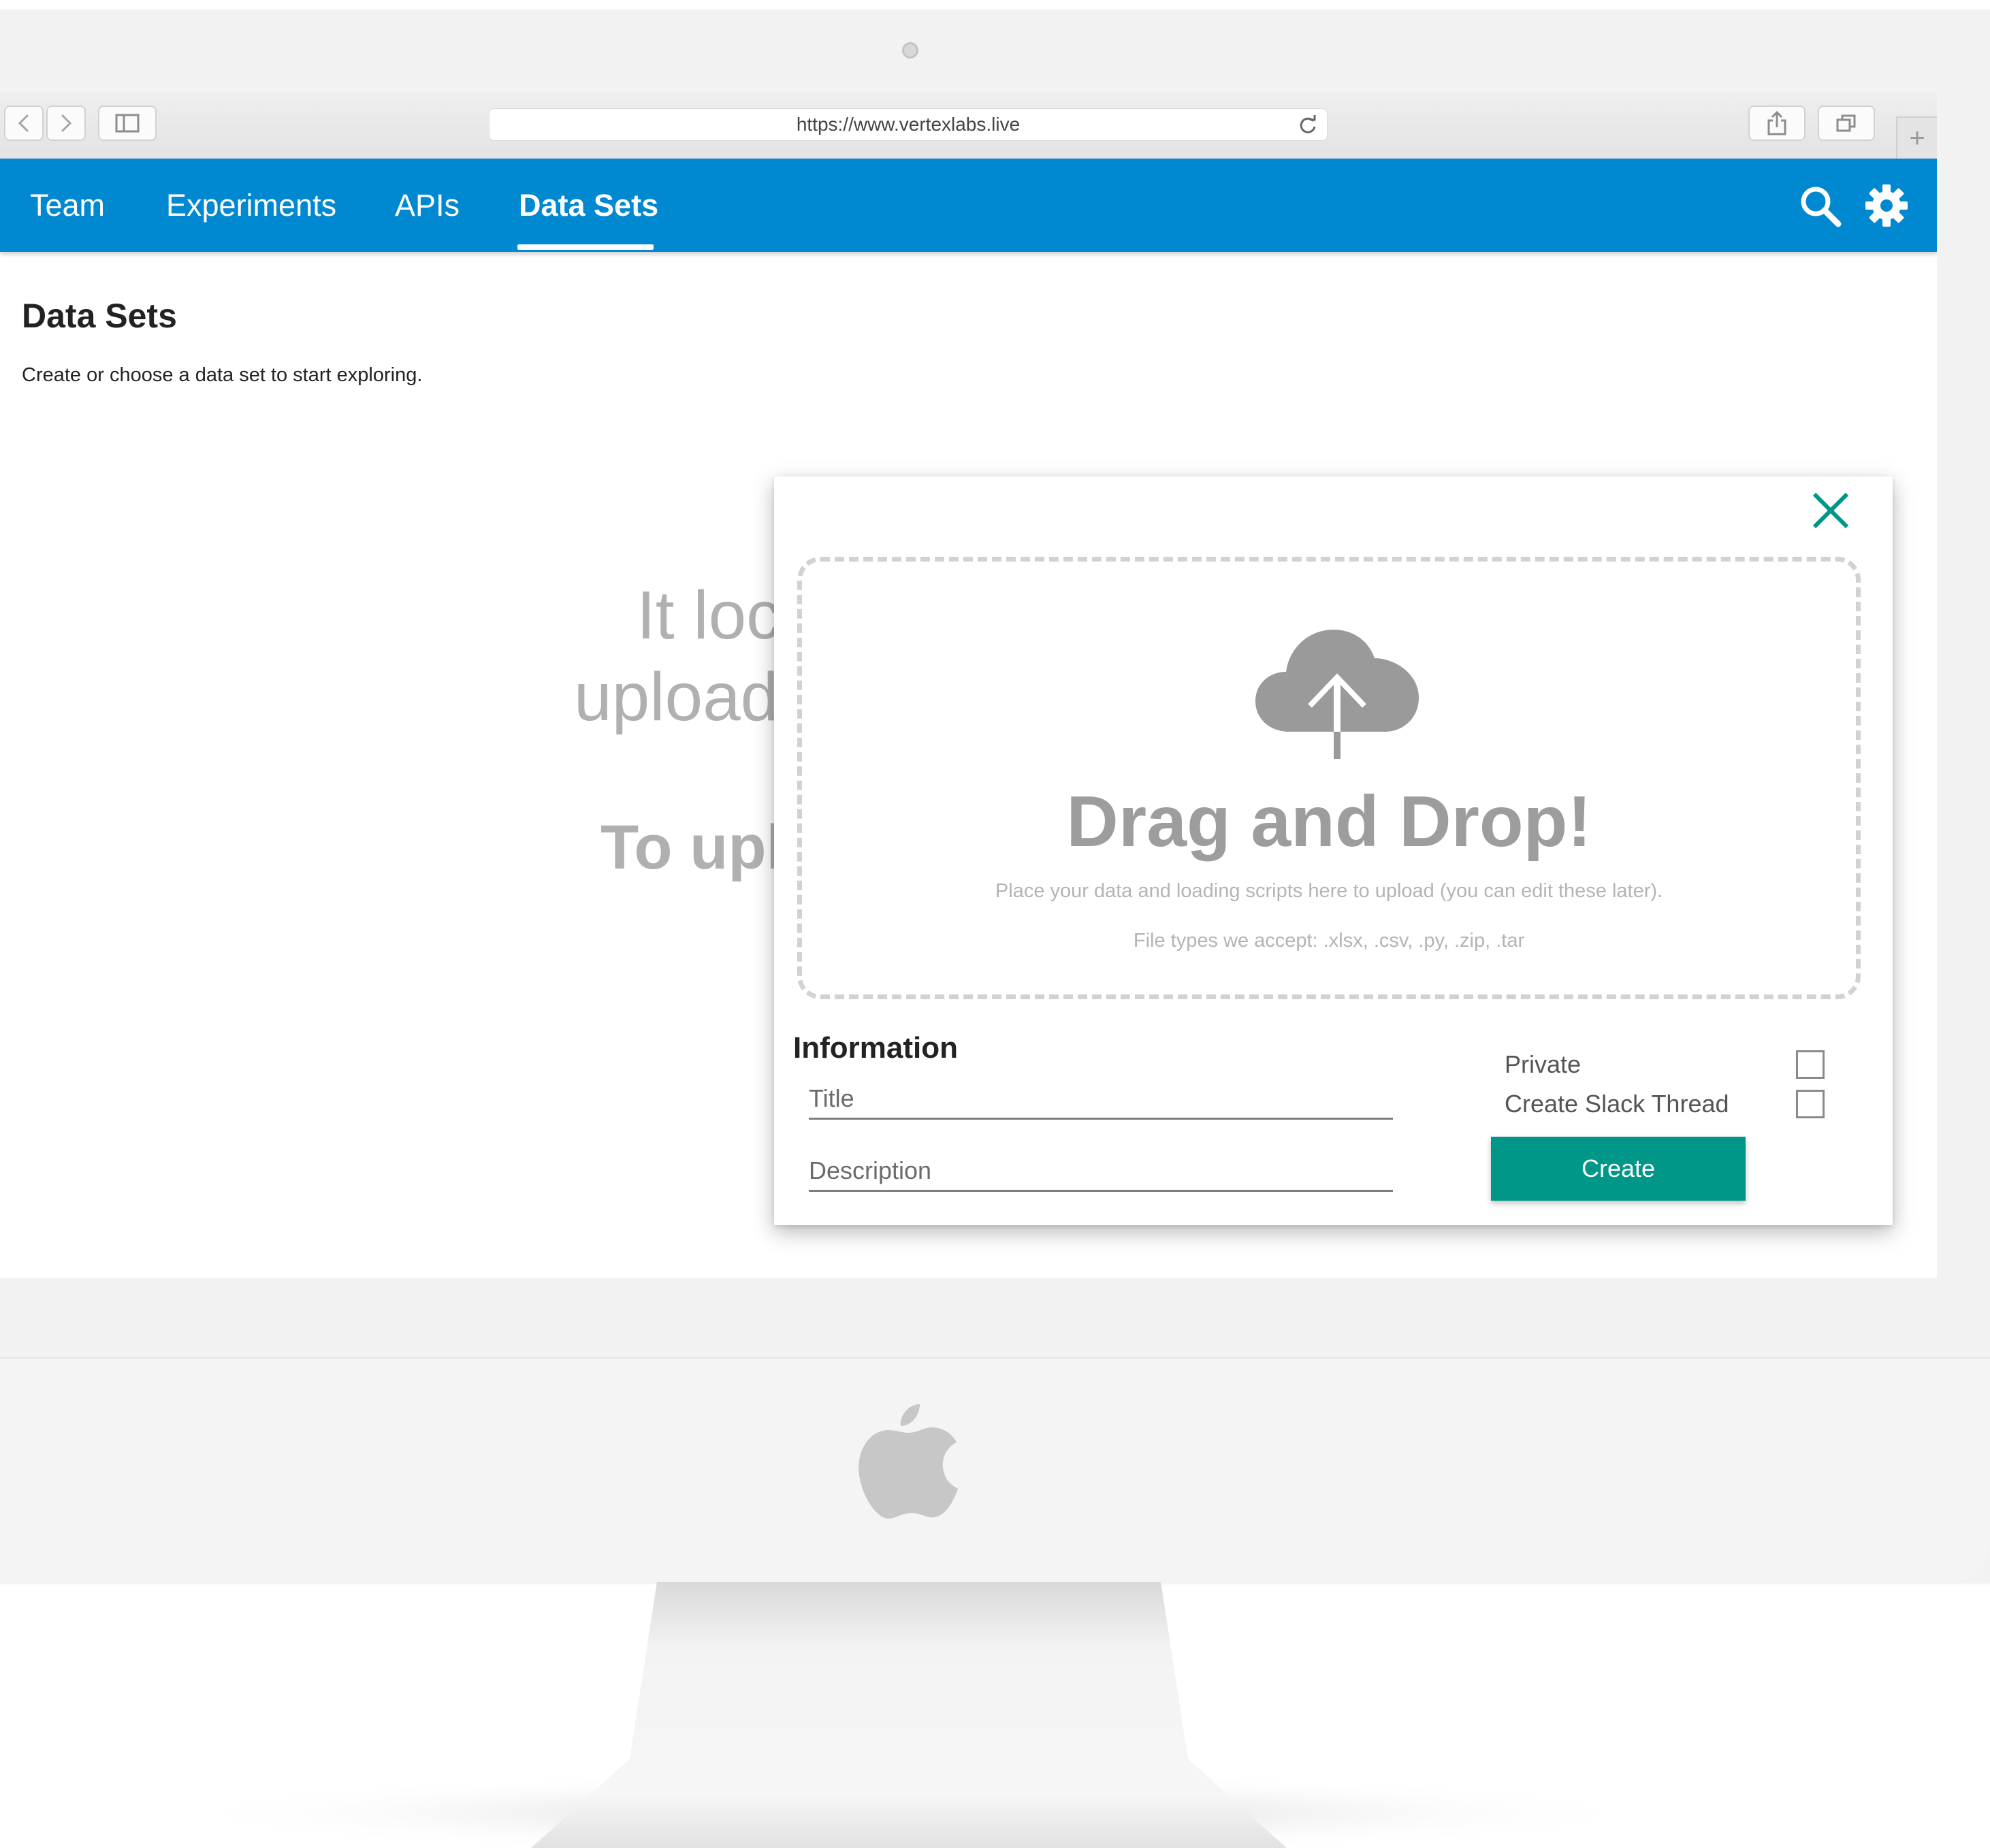 The width and height of the screenshot is (1990, 1848). I want to click on tab-apis: APIs, so click(427, 205).